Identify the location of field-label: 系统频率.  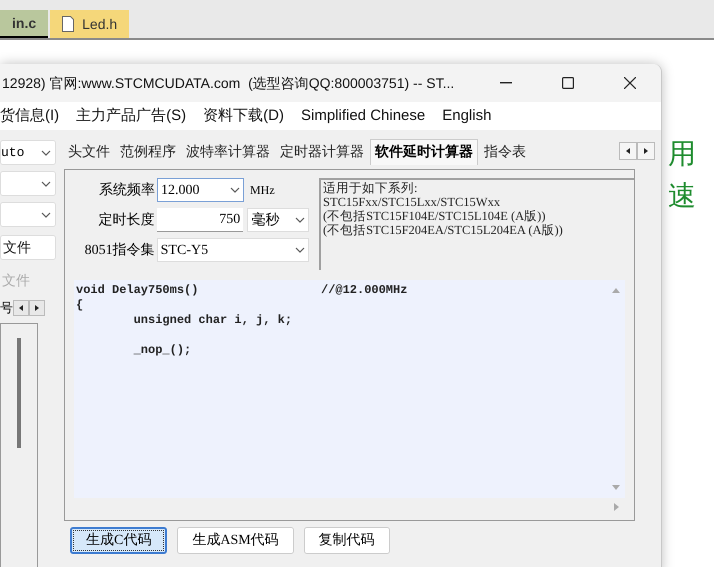
(127, 190).